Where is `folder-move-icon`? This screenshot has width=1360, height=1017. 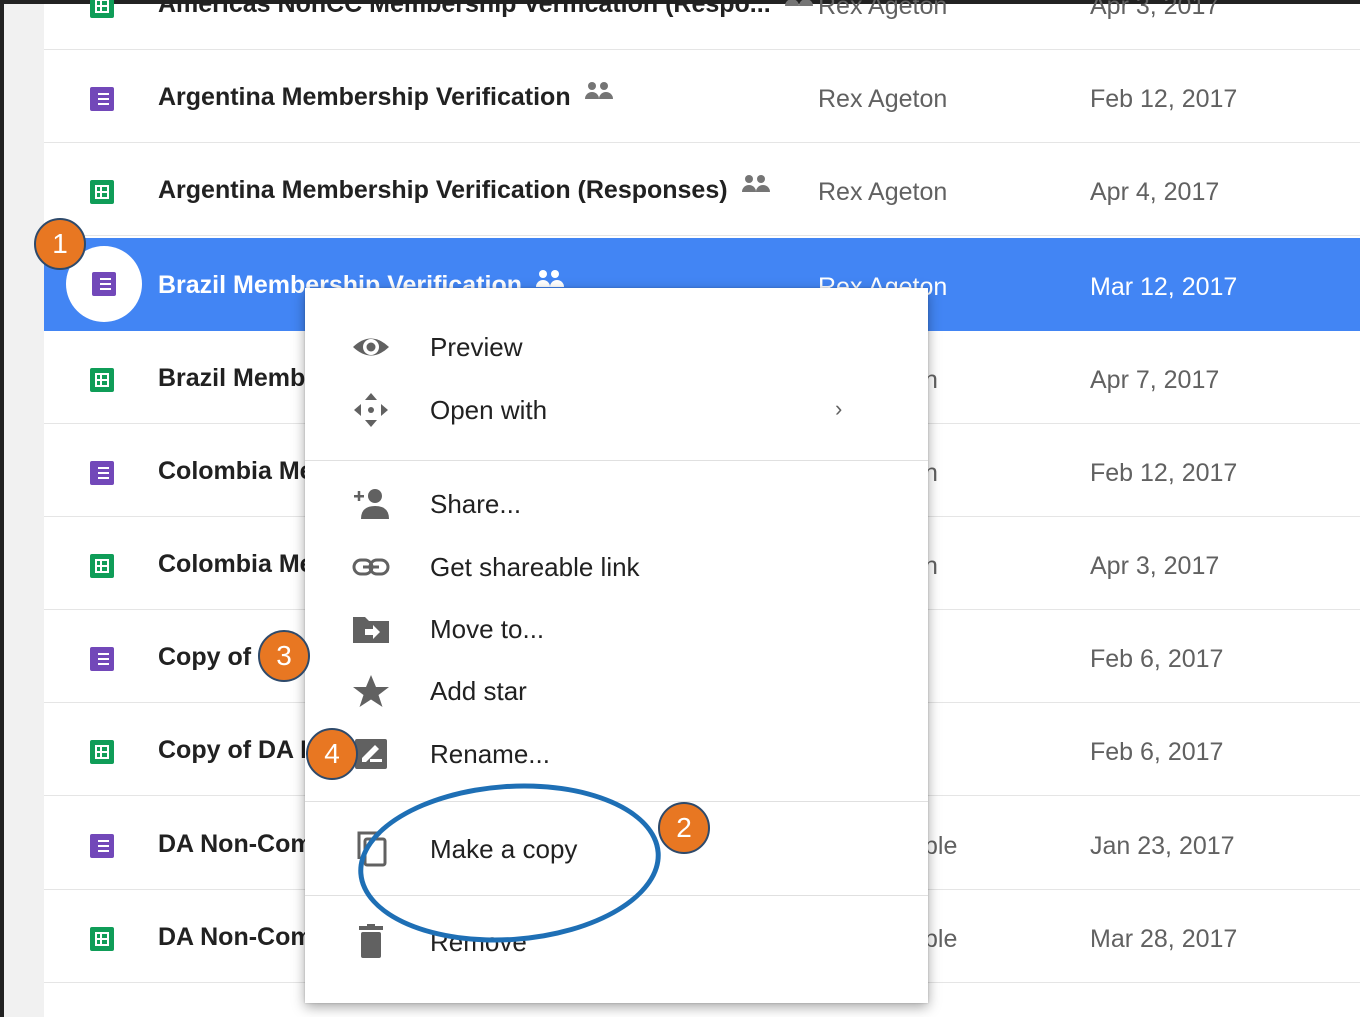 folder-move-icon is located at coordinates (371, 630).